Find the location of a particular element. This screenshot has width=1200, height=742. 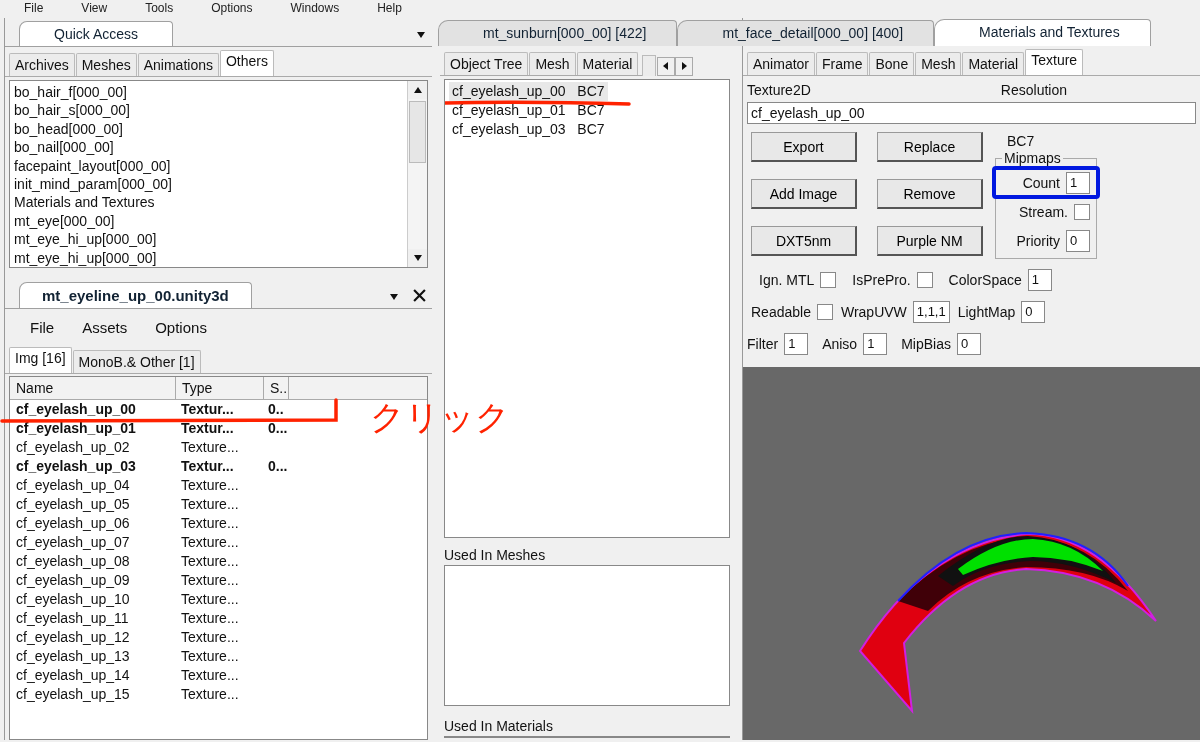

document-tab: Materials and Textures is located at coordinates (1042, 32).